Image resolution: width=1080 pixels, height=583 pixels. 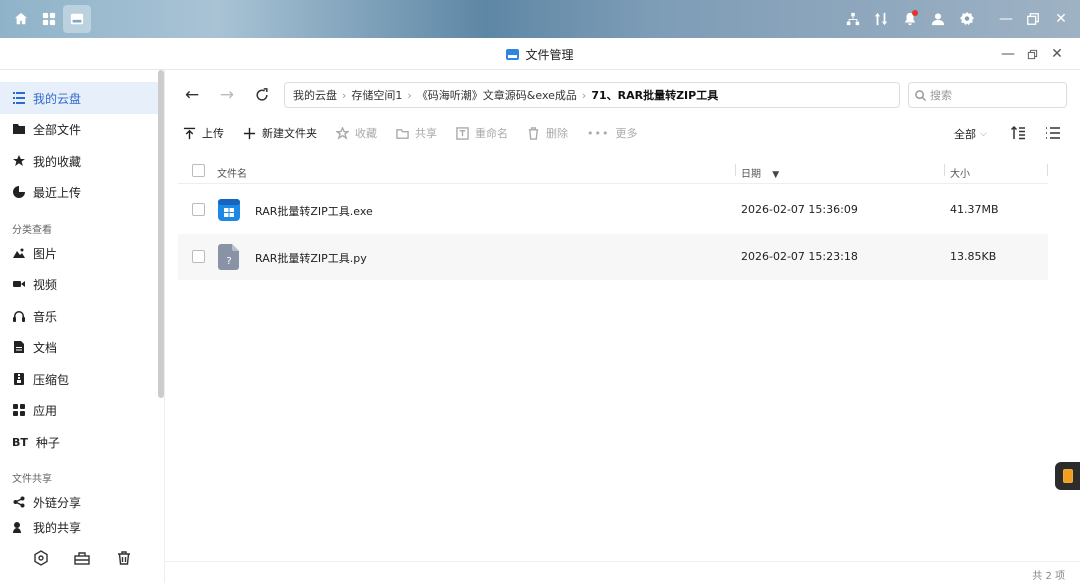 What do you see at coordinates (20, 442) in the screenshot?
I see `bt-icon: BT` at bounding box center [20, 442].